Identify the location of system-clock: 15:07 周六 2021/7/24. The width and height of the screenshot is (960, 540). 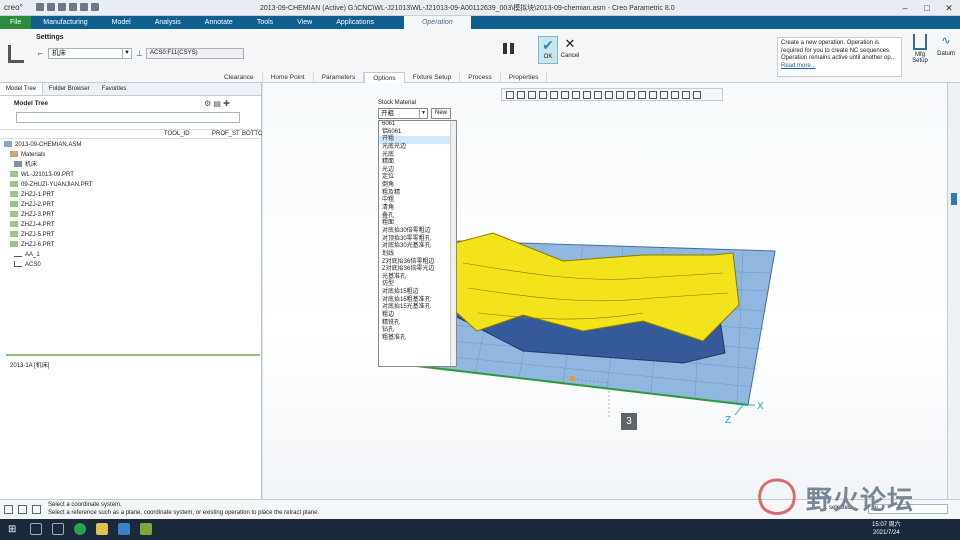
(886, 529).